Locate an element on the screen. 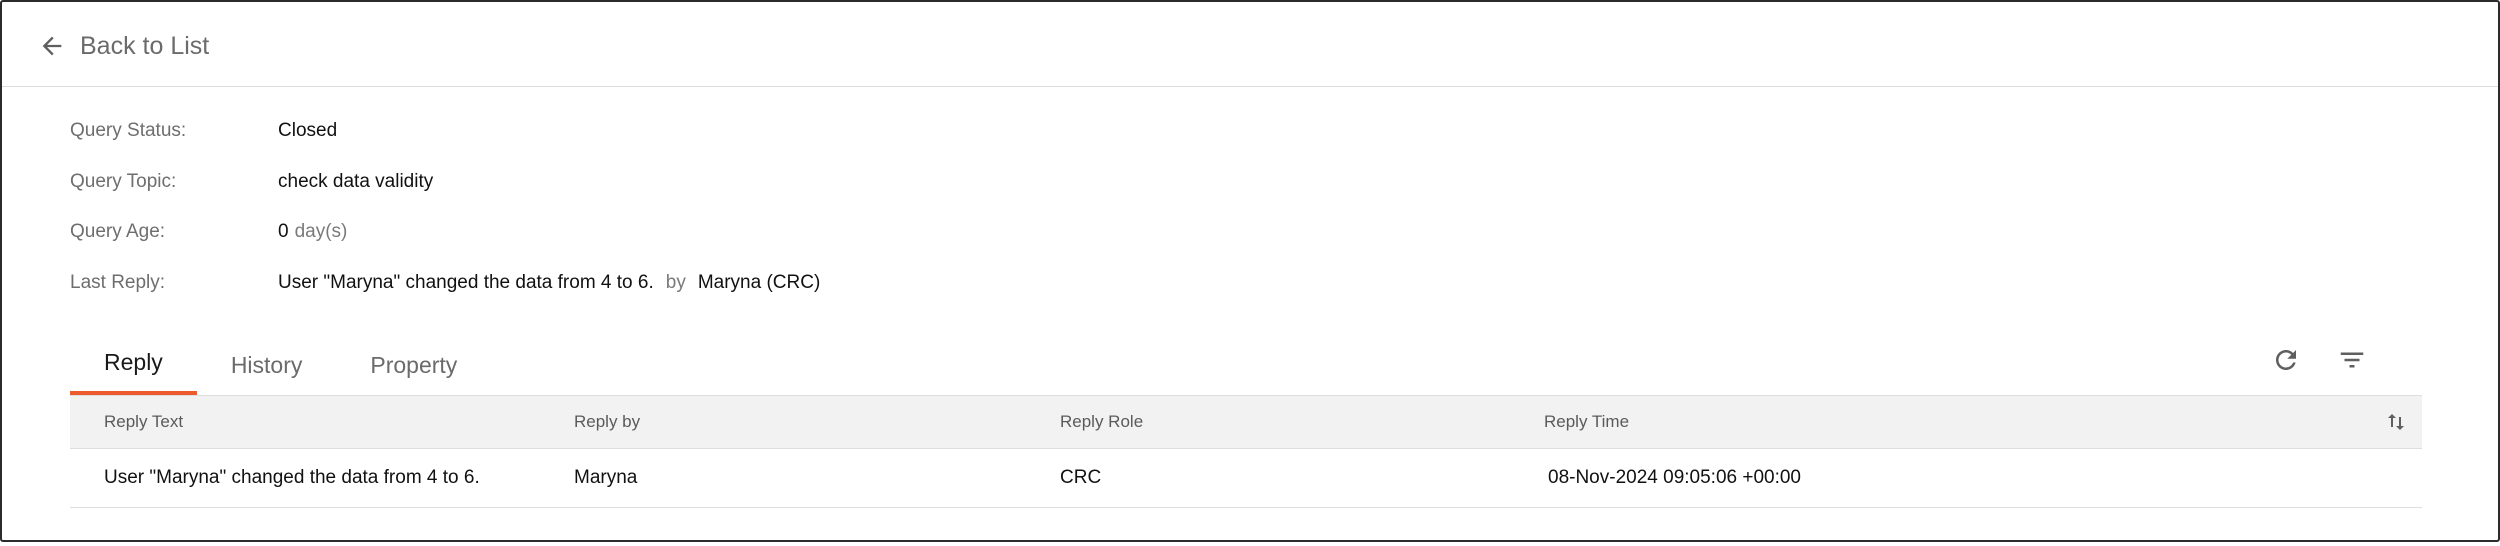 This screenshot has height=546, width=2500. query-topic-row: Query Topic: check data validity is located at coordinates (251, 182).